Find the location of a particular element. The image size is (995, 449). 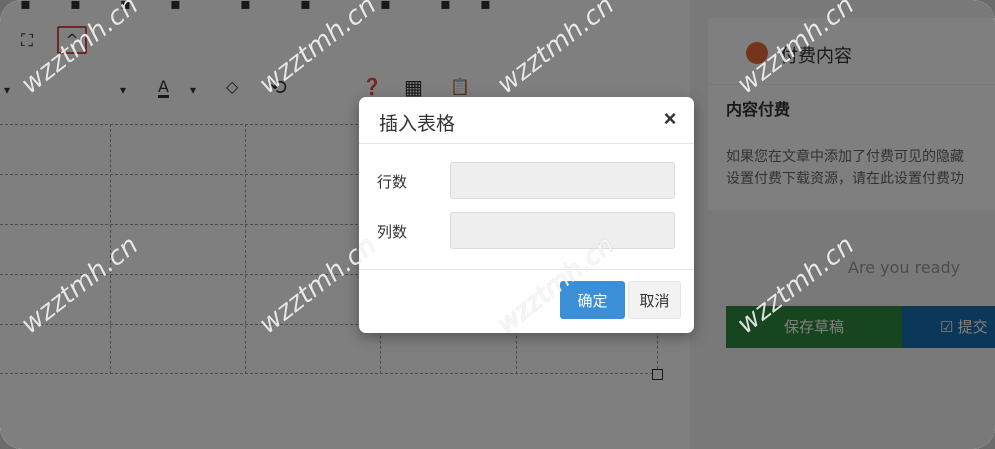

cols-label: 列数 is located at coordinates (392, 232).